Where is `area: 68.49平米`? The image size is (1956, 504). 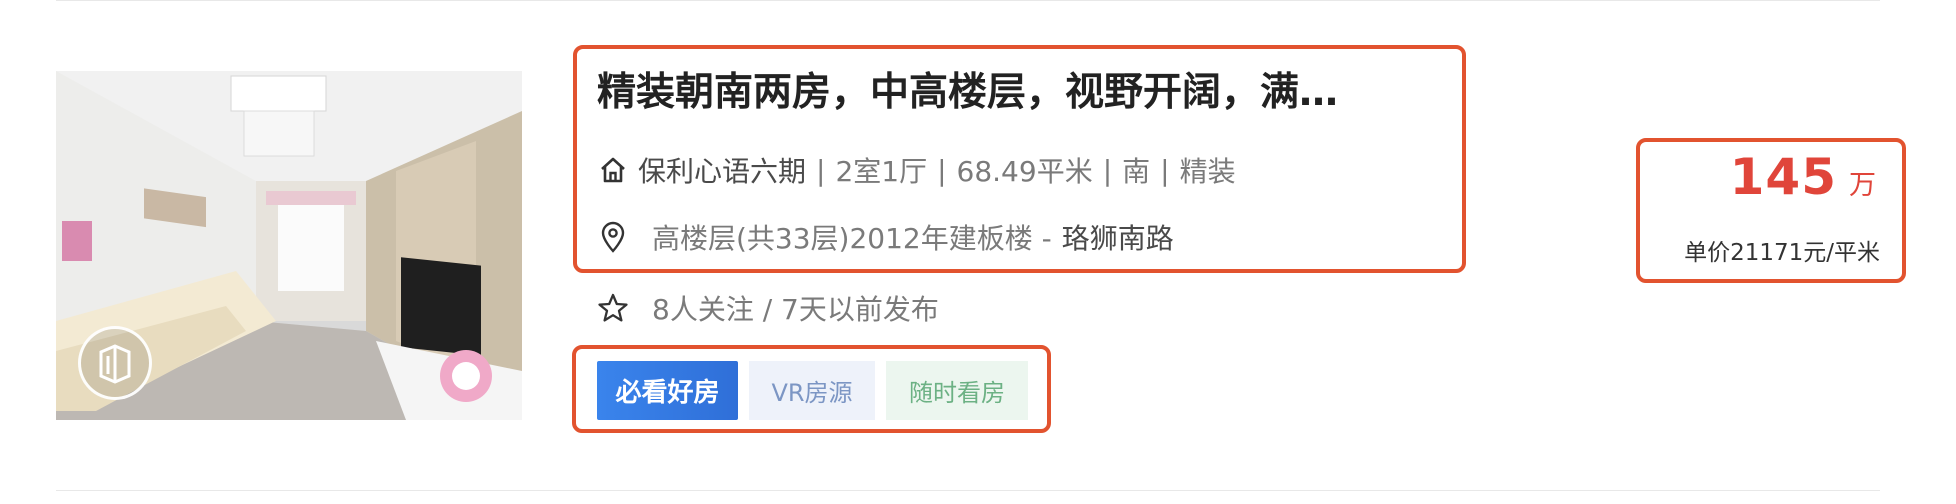 area: 68.49平米 is located at coordinates (1024, 171).